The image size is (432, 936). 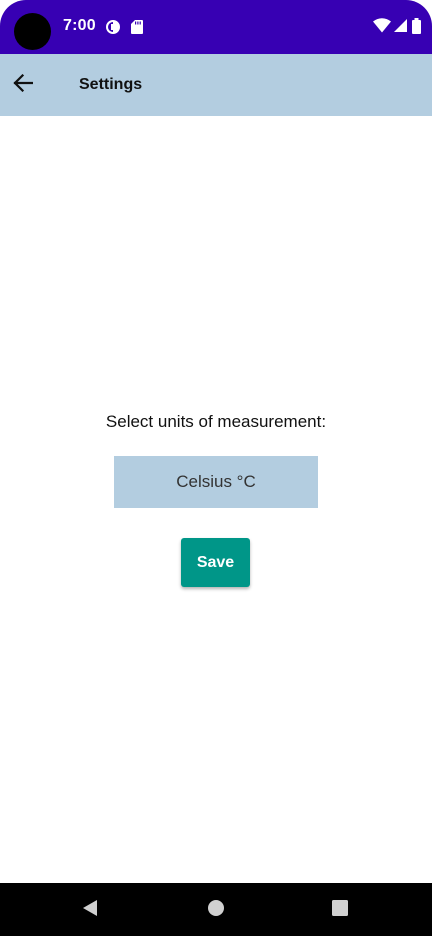 What do you see at coordinates (216, 85) in the screenshot?
I see `app-bar: Settings` at bounding box center [216, 85].